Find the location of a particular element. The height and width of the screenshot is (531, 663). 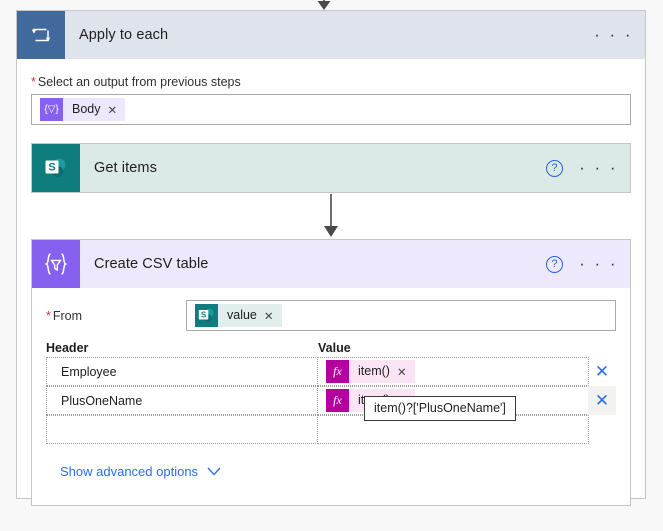

show-advanced-options-label: Show advanced options is located at coordinates (129, 471).